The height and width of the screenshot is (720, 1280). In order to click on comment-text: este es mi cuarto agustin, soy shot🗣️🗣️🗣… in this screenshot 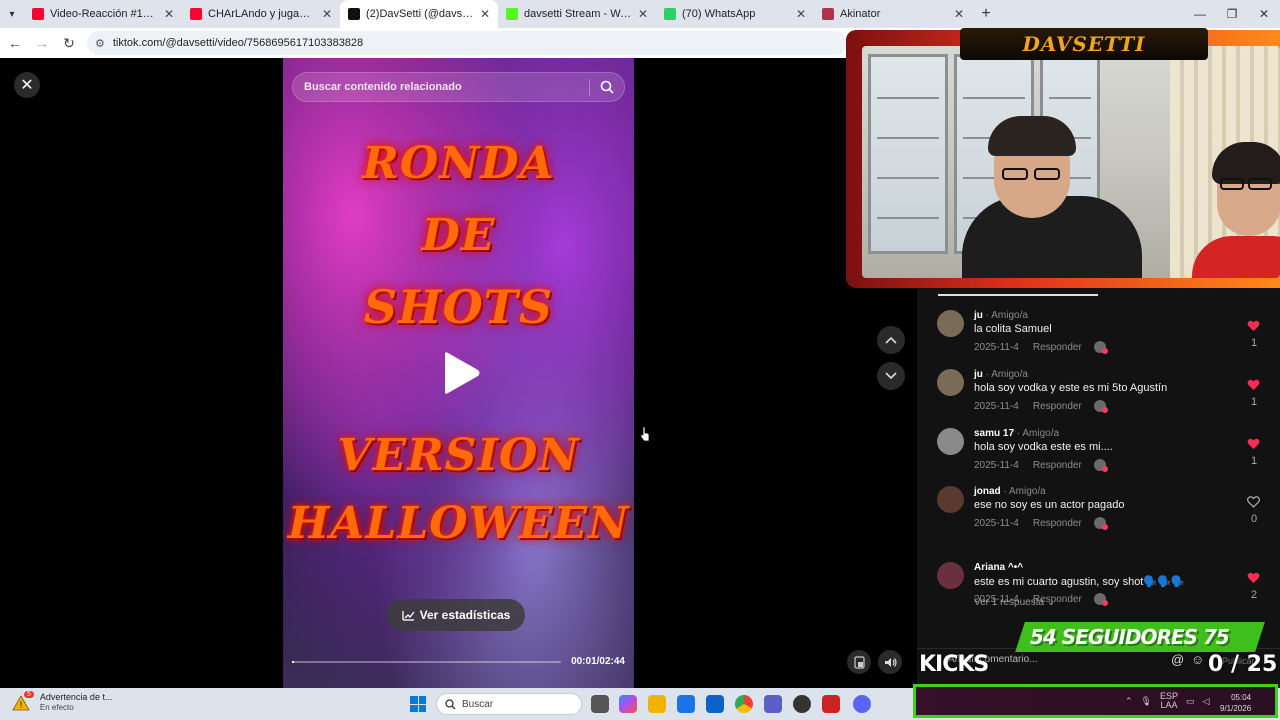, I will do `click(1079, 582)`.